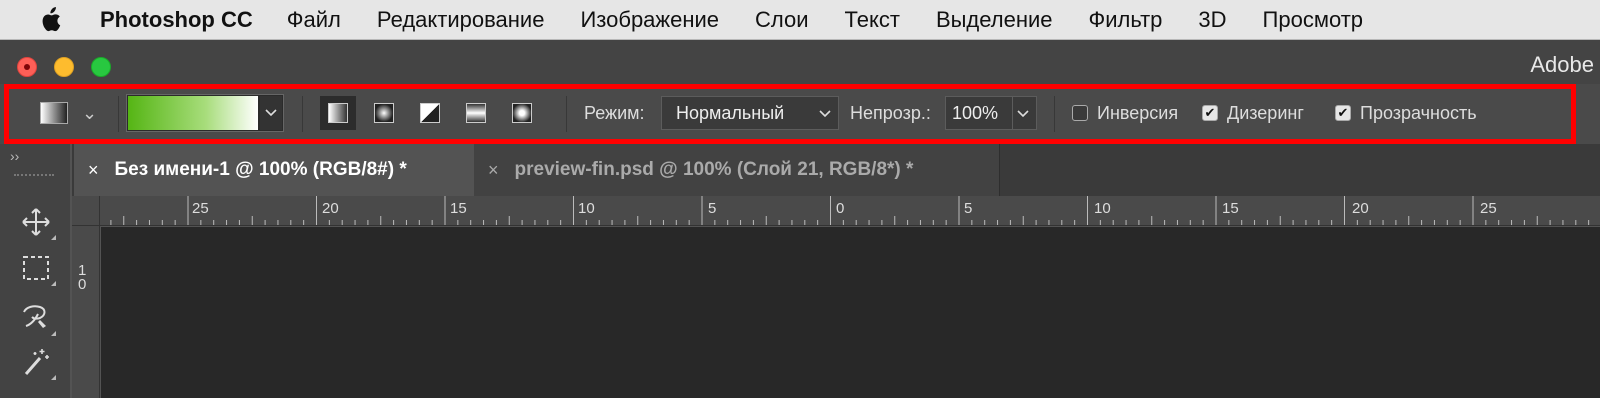 The height and width of the screenshot is (398, 1600). Describe the element at coordinates (1313, 20) in the screenshot. I see `menu-view: Просмотр` at that location.